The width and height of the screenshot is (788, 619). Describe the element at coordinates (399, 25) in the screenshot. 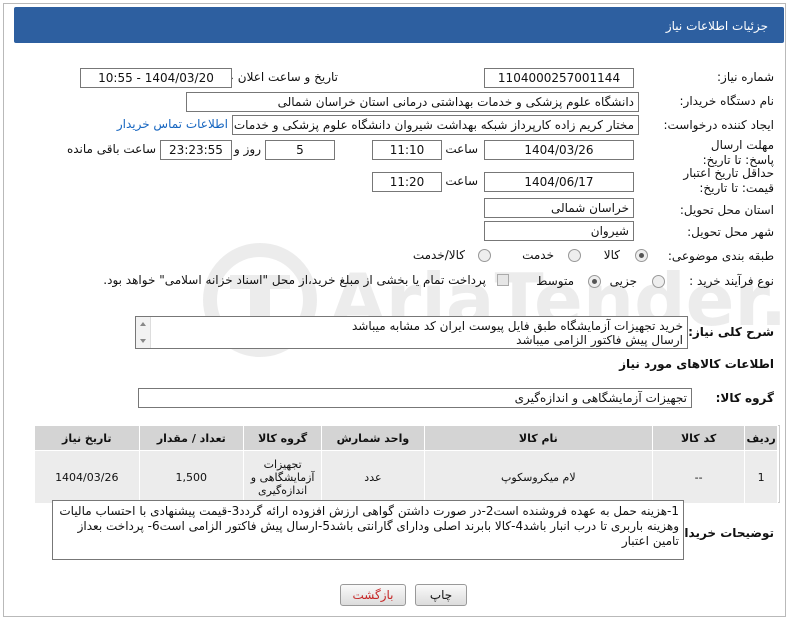

I see `page-header: جزئیات اطلاعات نیاز` at that location.